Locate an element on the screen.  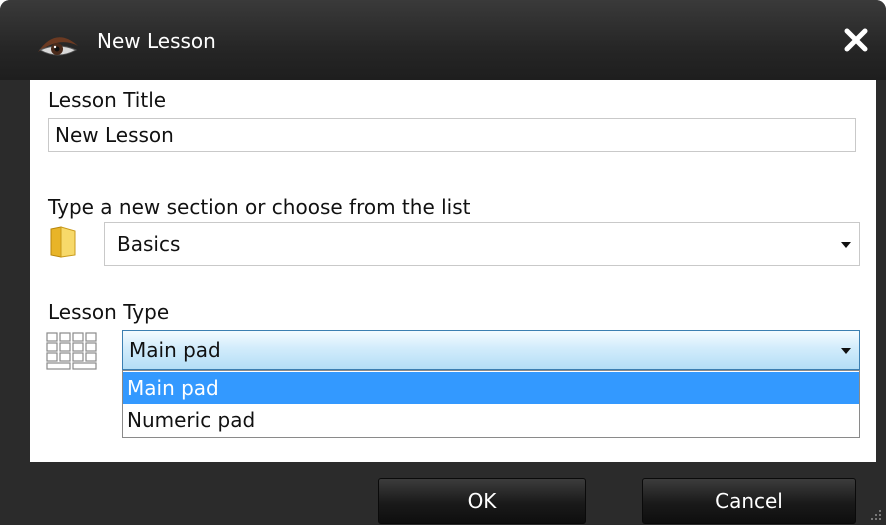
cancel-button: Cancel is located at coordinates (749, 501).